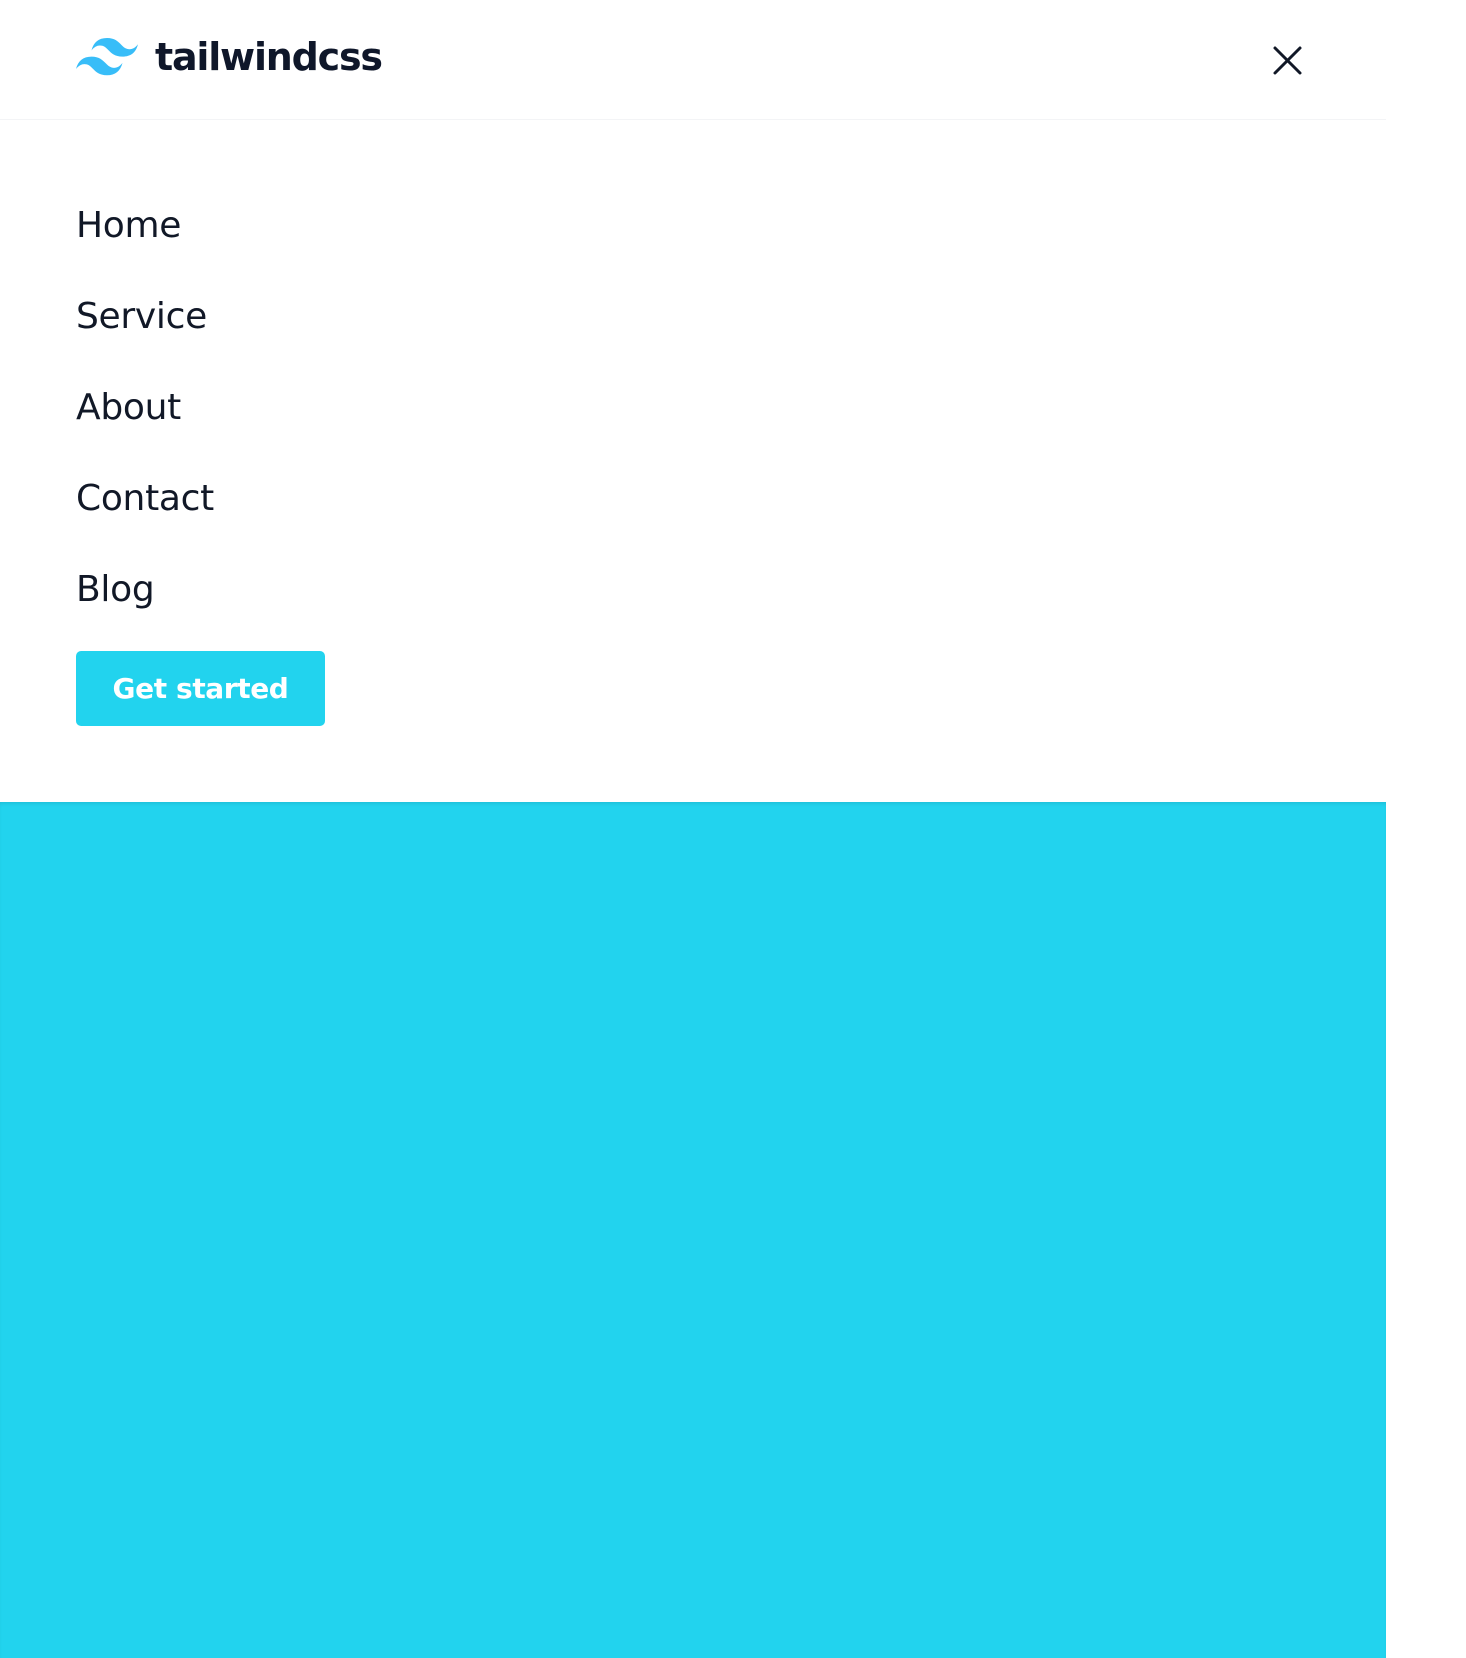 This screenshot has height=1658, width=1466. What do you see at coordinates (269, 57) in the screenshot?
I see `logo-wordmark: tailwindcss` at bounding box center [269, 57].